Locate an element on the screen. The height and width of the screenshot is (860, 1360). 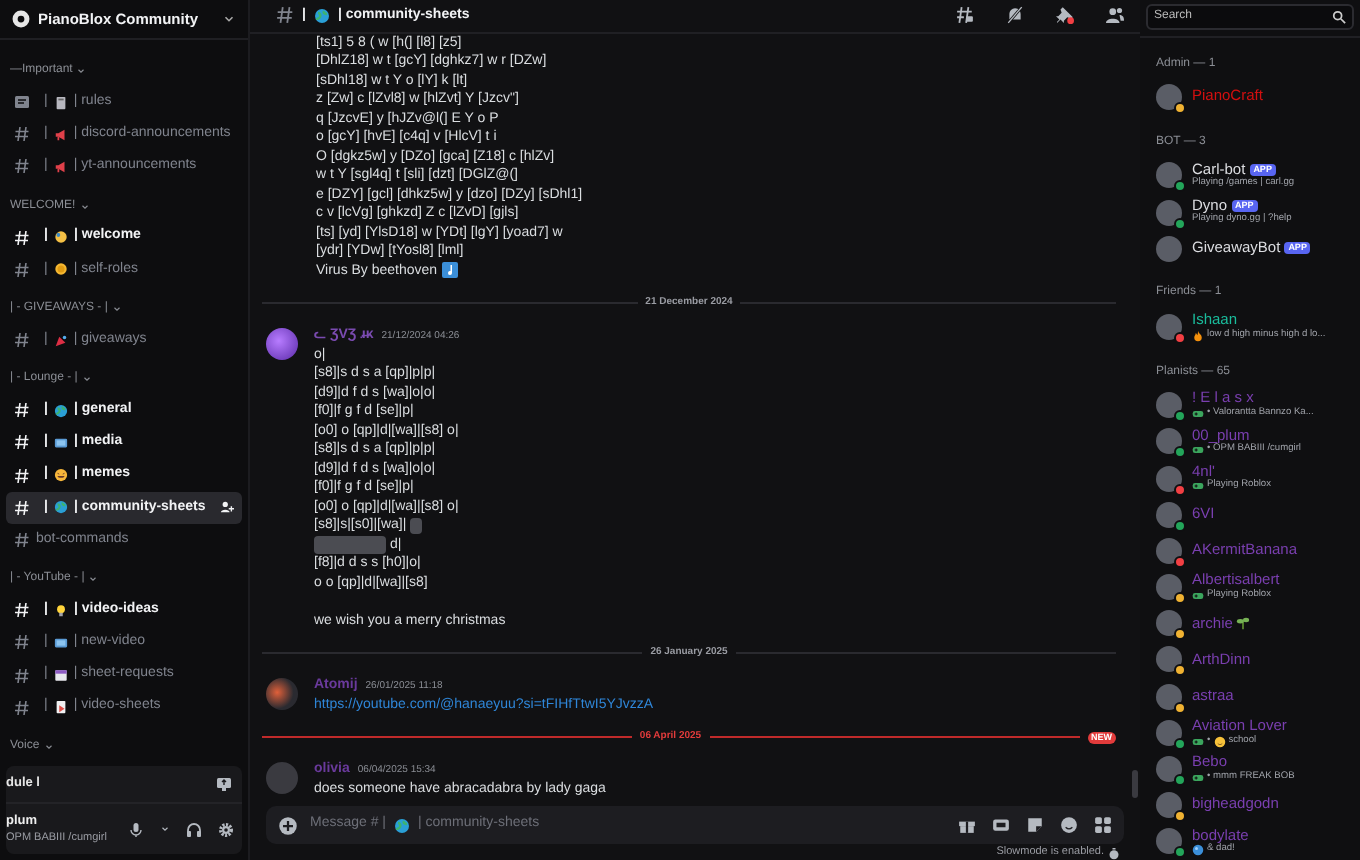
microphone-icon is located at coordinates (136, 829).